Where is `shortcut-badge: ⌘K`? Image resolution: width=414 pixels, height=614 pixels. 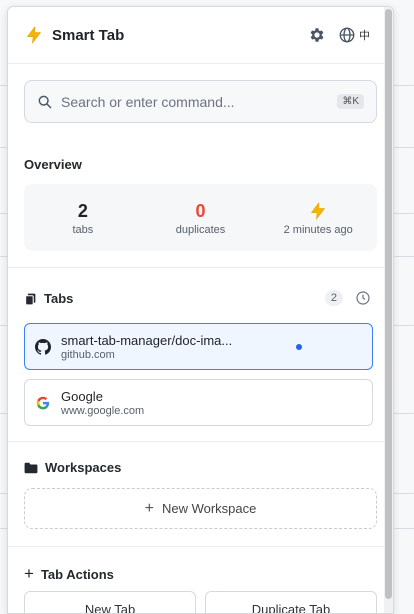
shortcut-badge: ⌘K is located at coordinates (350, 101).